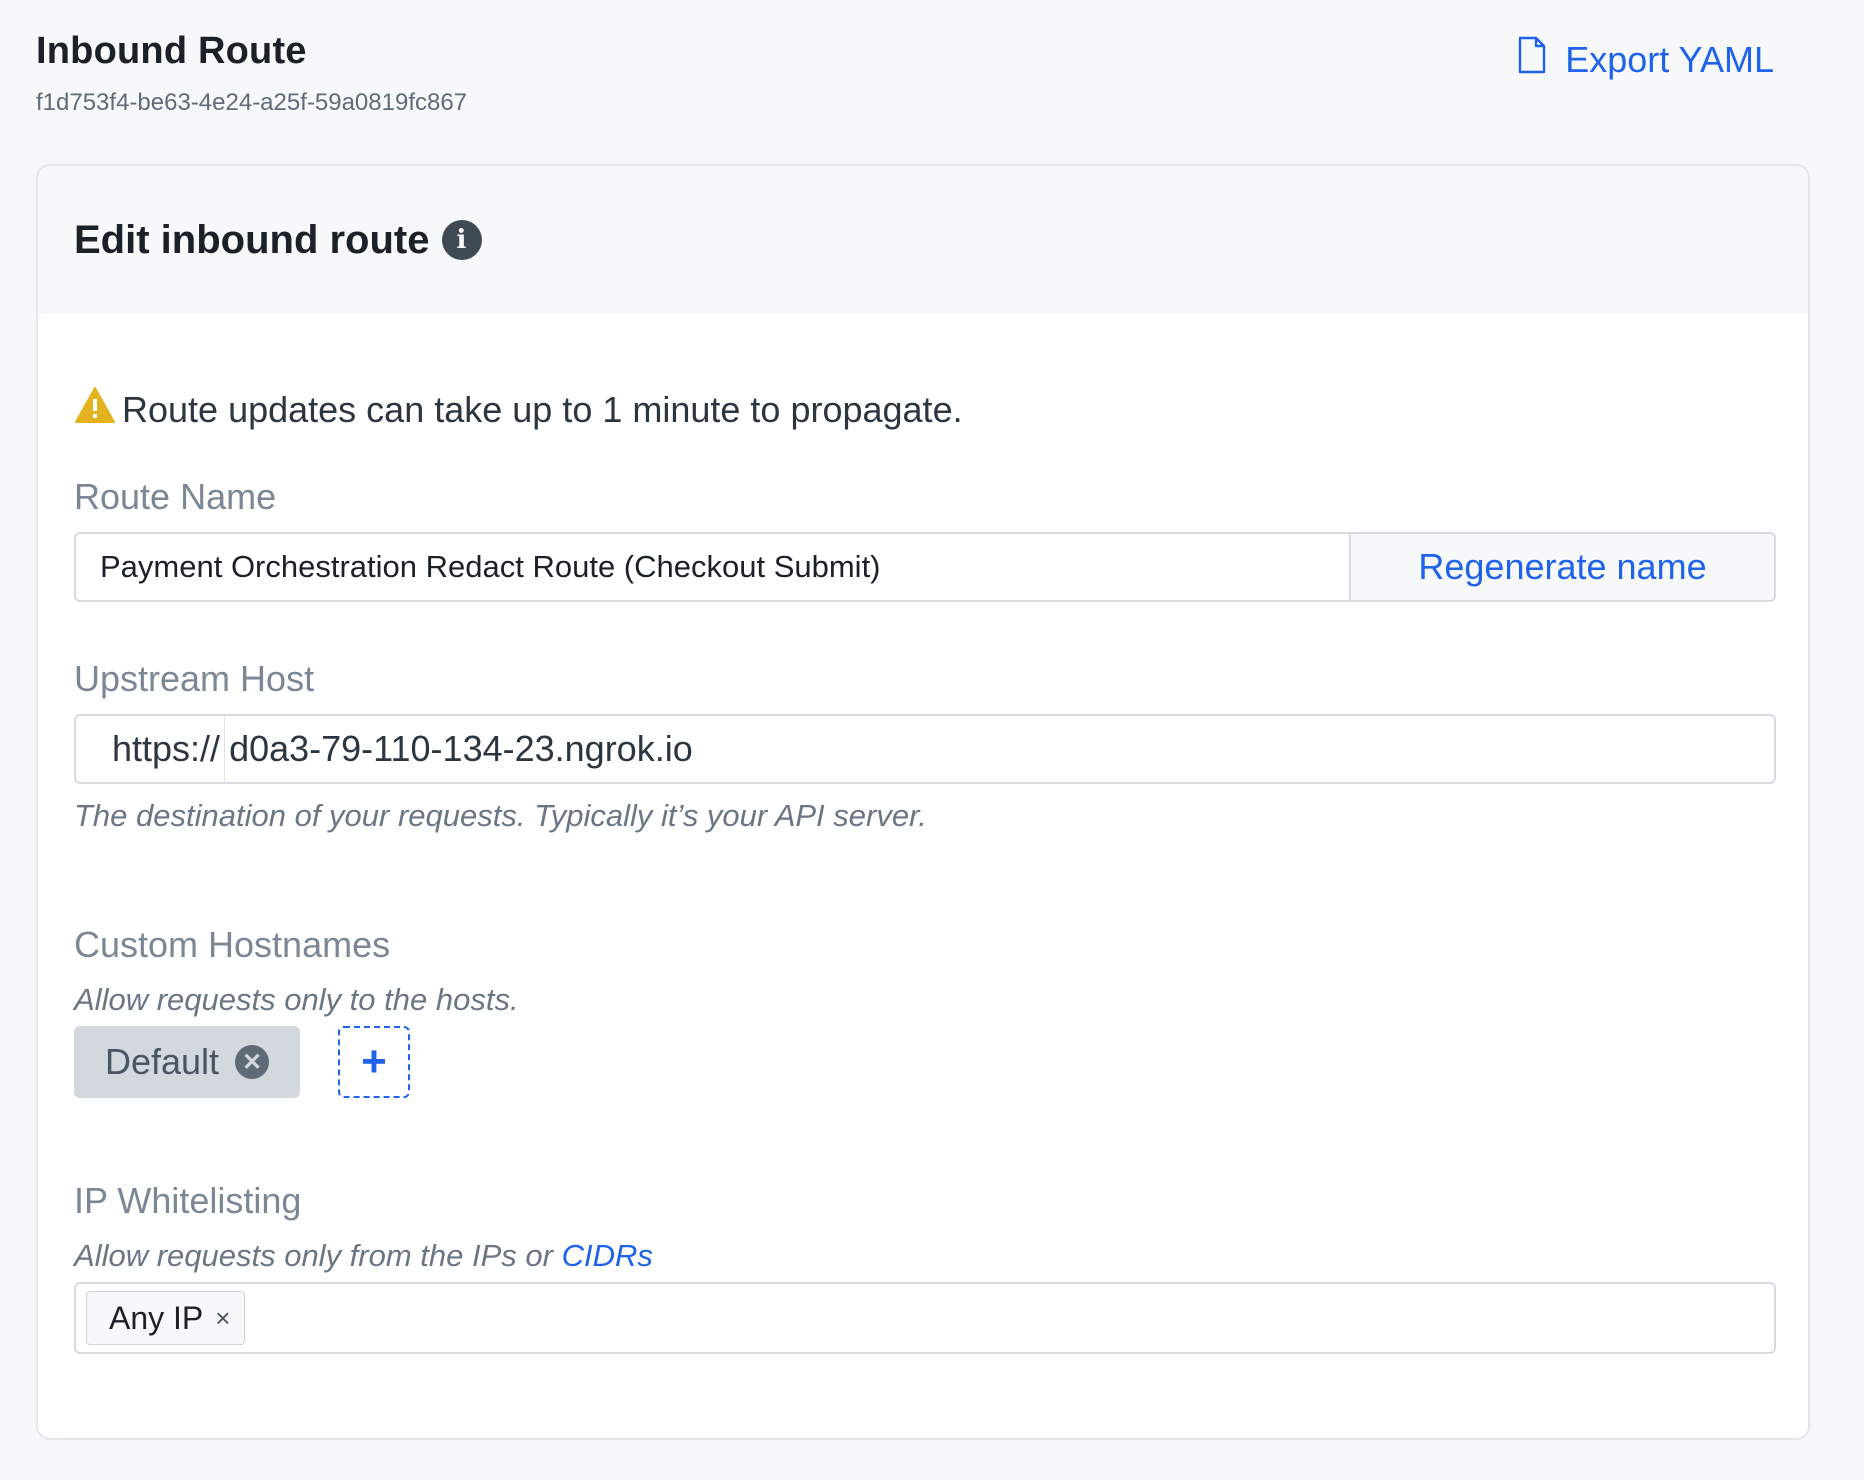  Describe the element at coordinates (461, 240) in the screenshot. I see `info-icon: i` at that location.